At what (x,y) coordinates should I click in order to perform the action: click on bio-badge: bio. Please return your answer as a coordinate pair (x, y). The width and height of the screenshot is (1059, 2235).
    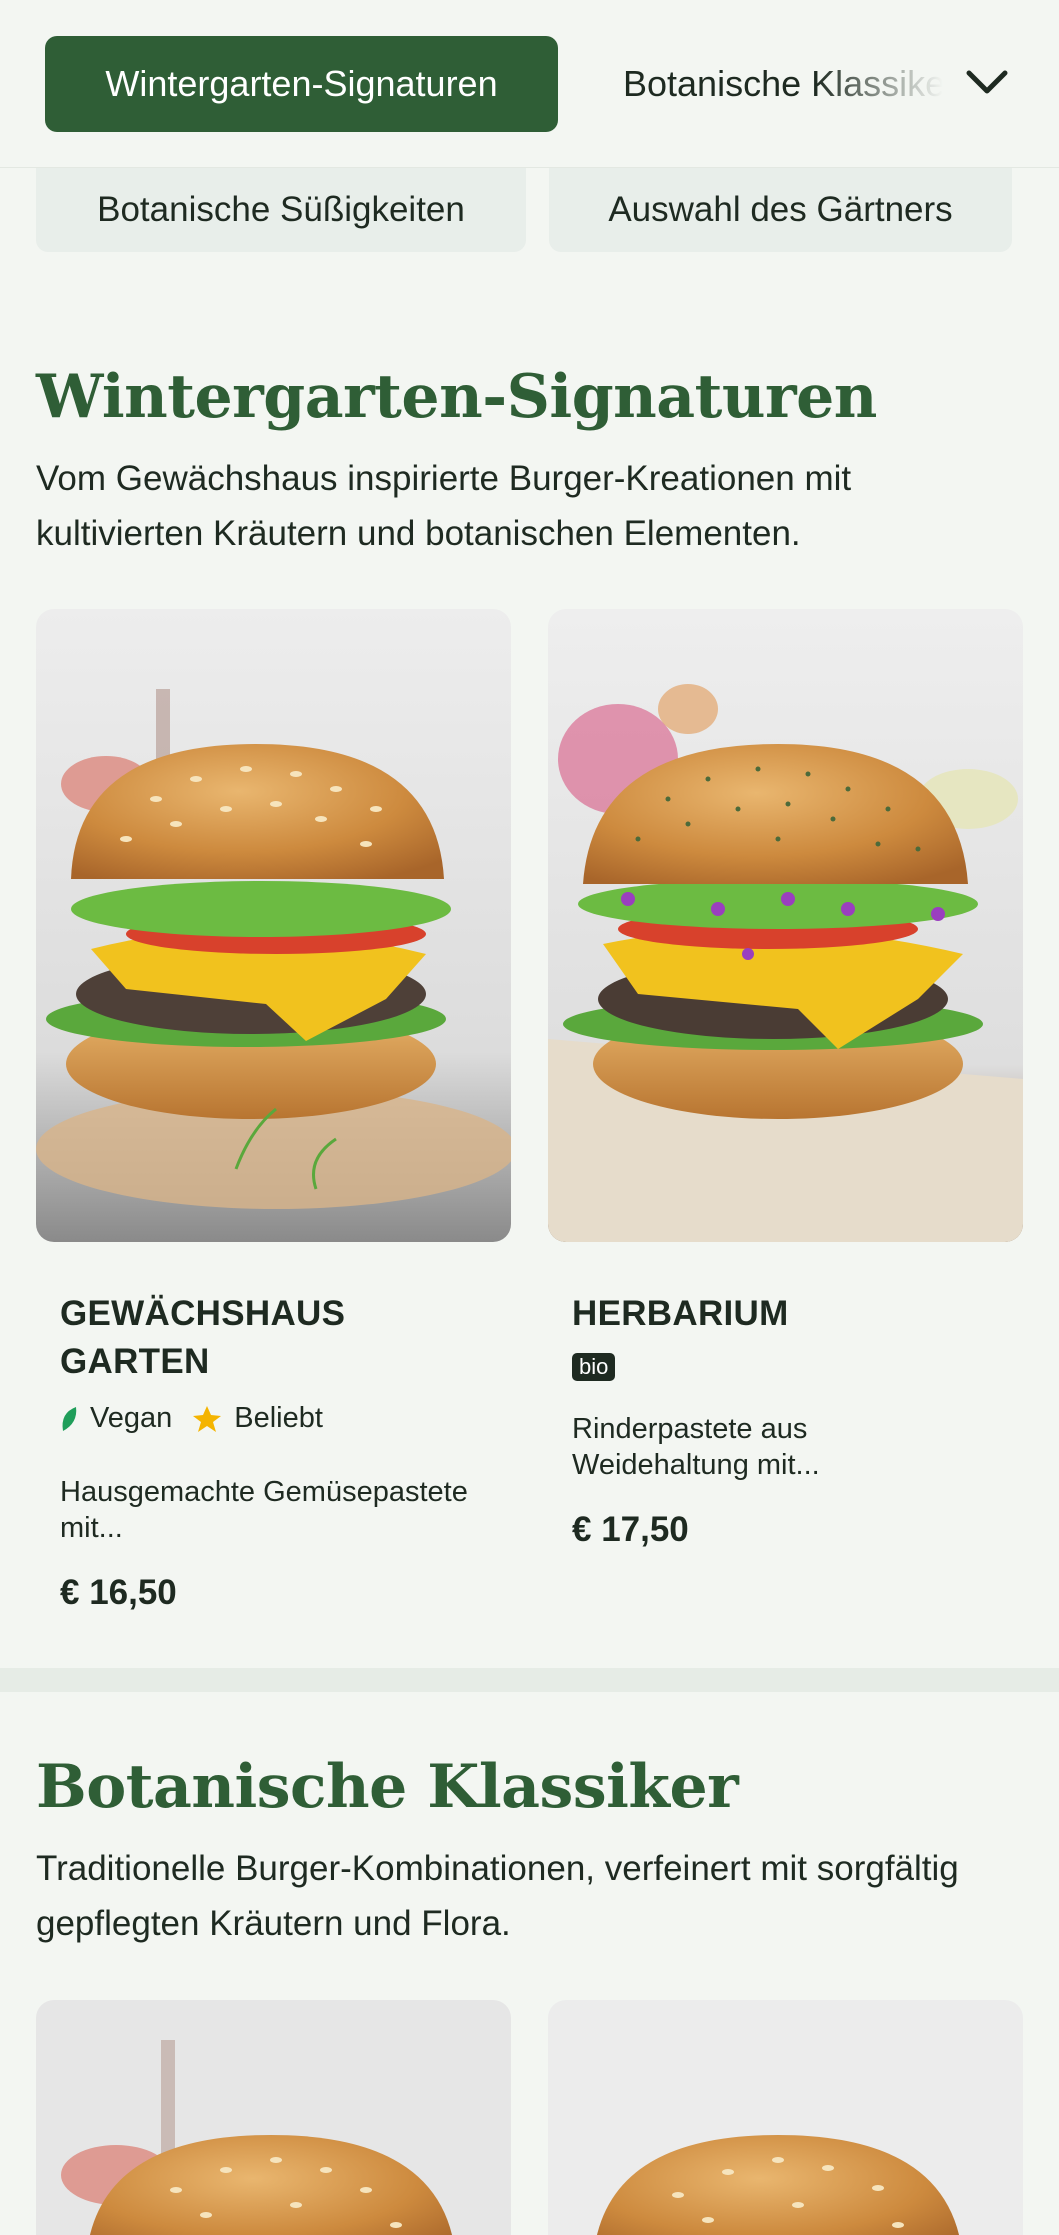
    Looking at the image, I should click on (594, 1367).